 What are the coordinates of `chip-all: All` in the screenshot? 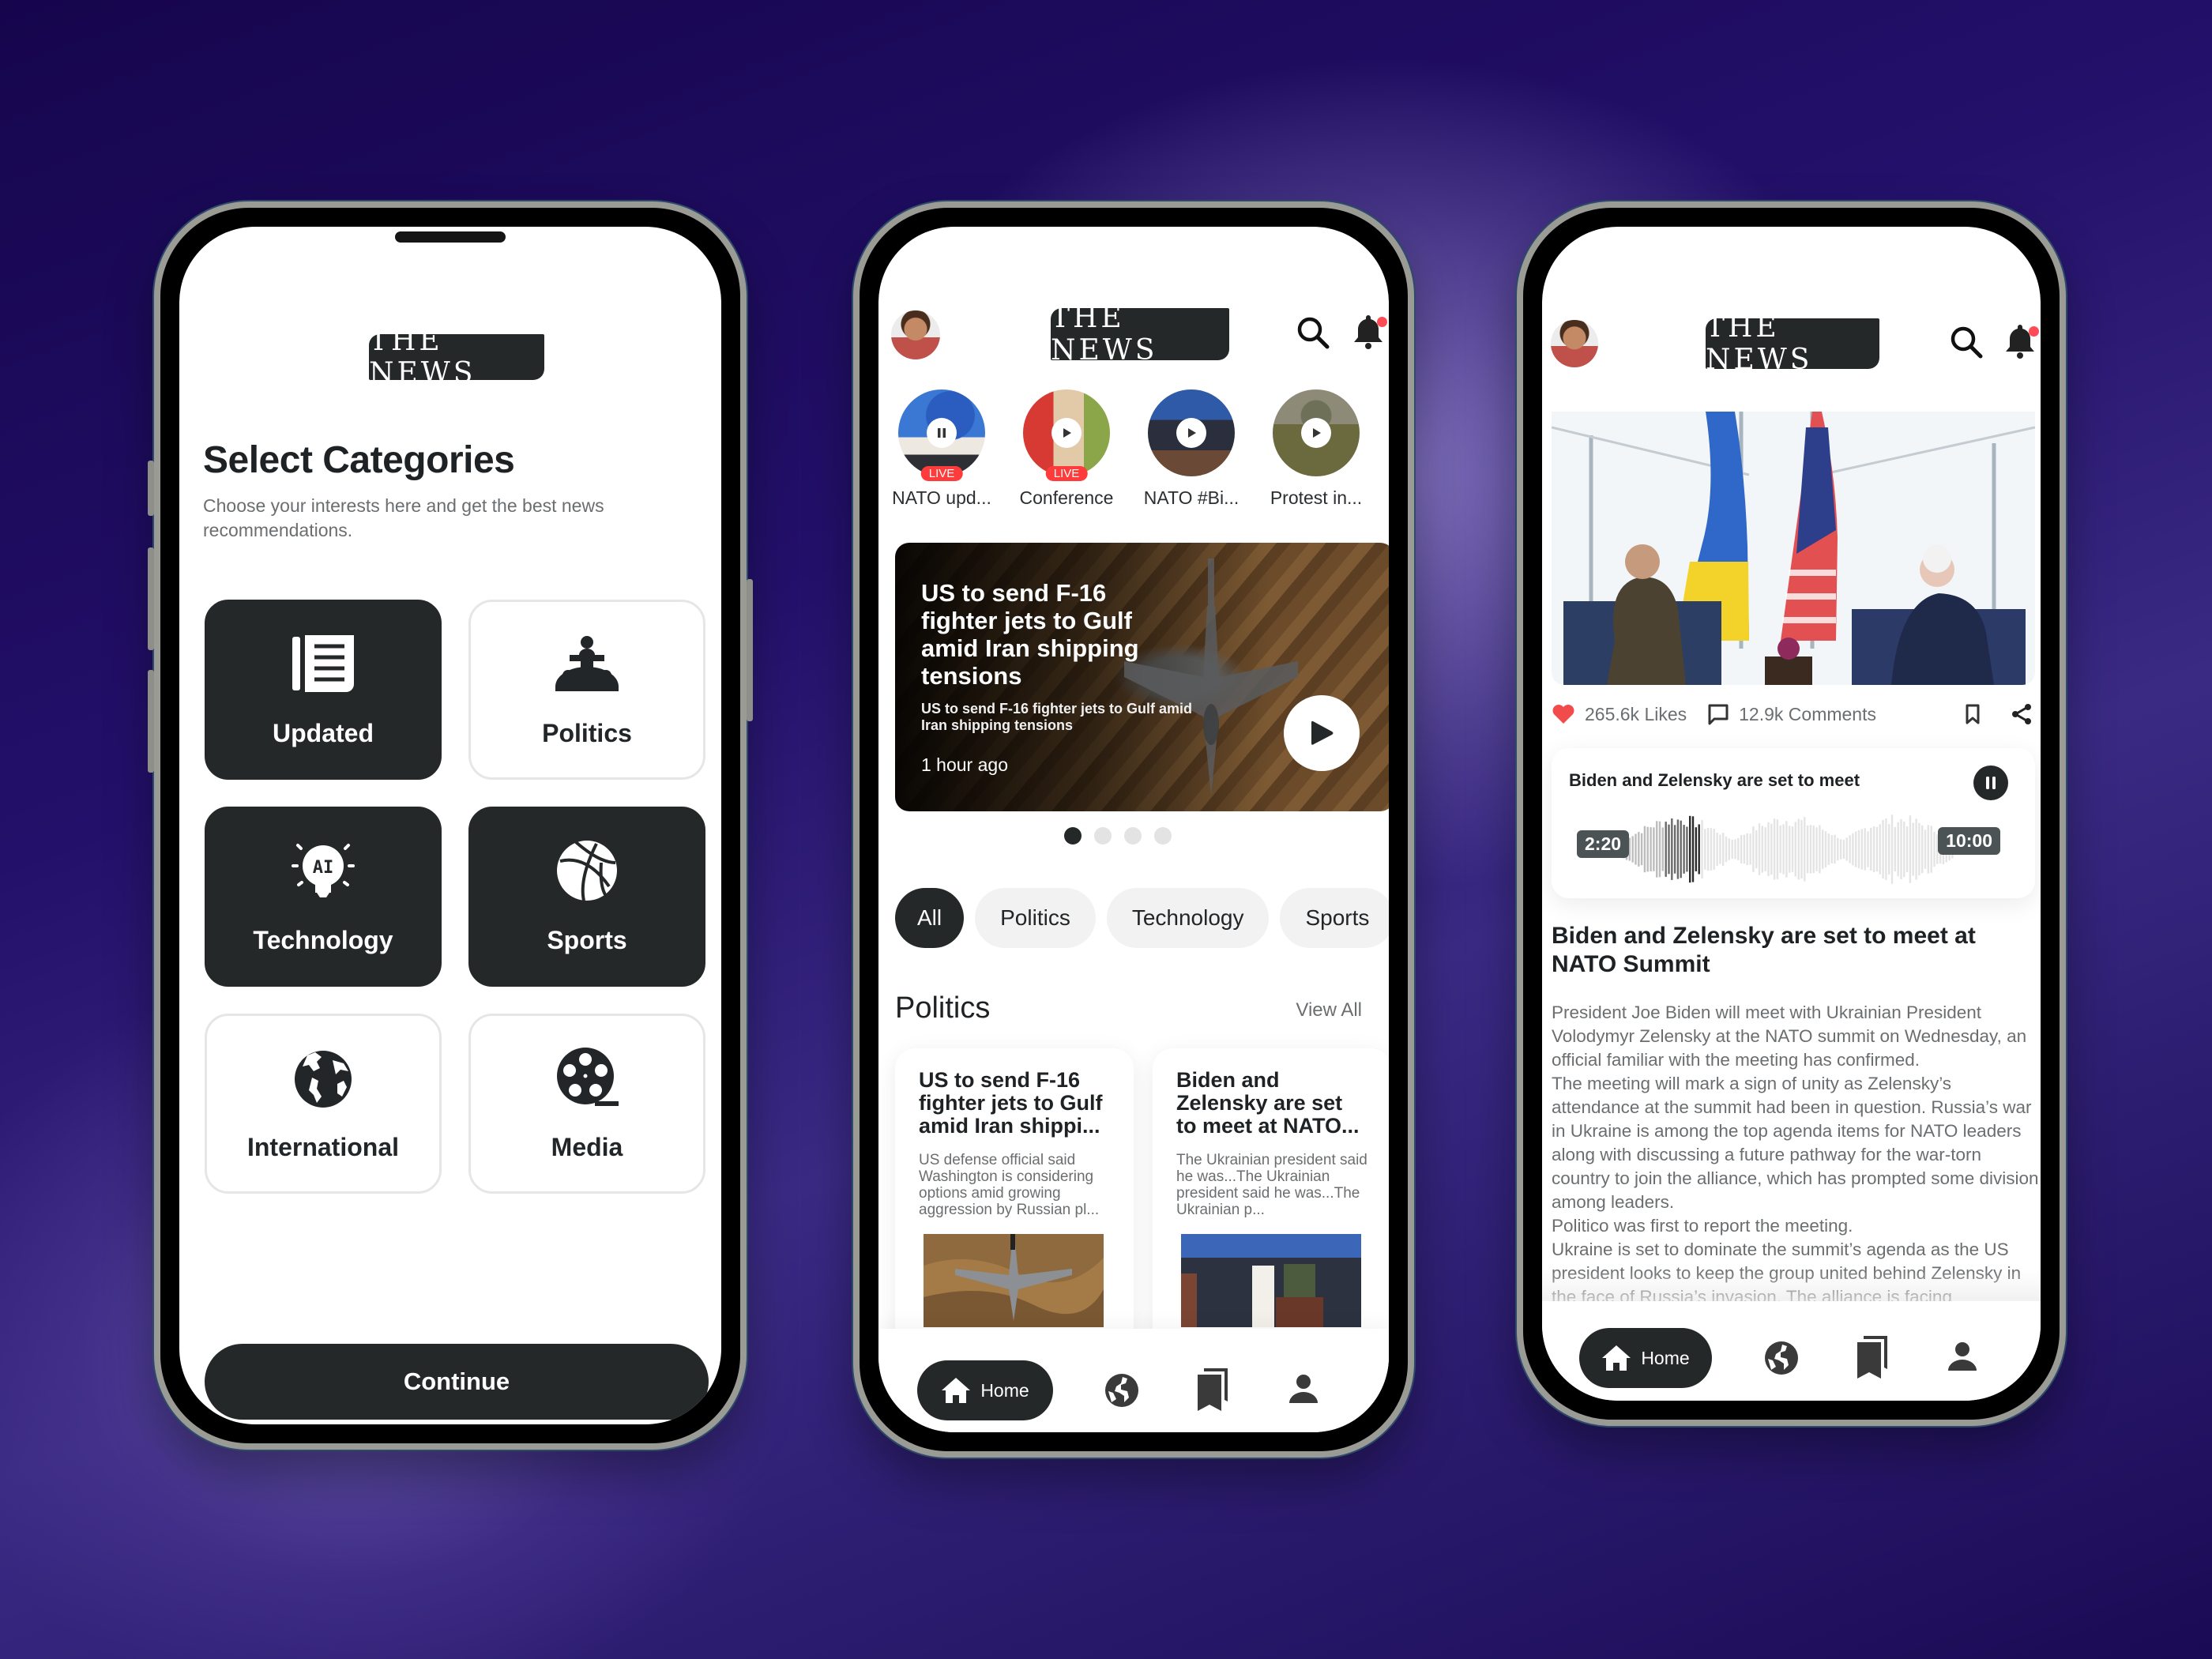 It's located at (930, 918).